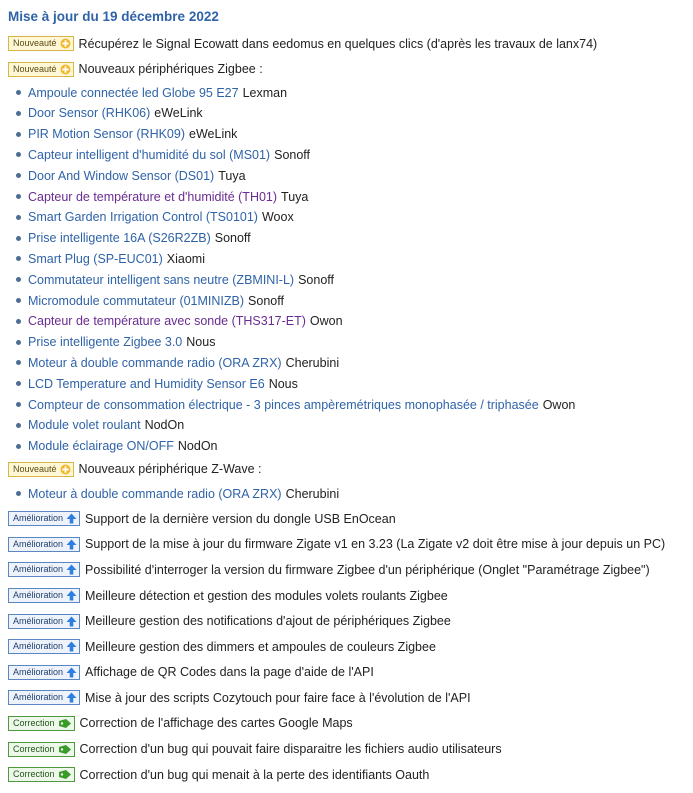 This screenshot has height=793, width=693. I want to click on device-list-item: Prise intelligente 16A (S26R2ZB) Sonoff, so click(350, 238).